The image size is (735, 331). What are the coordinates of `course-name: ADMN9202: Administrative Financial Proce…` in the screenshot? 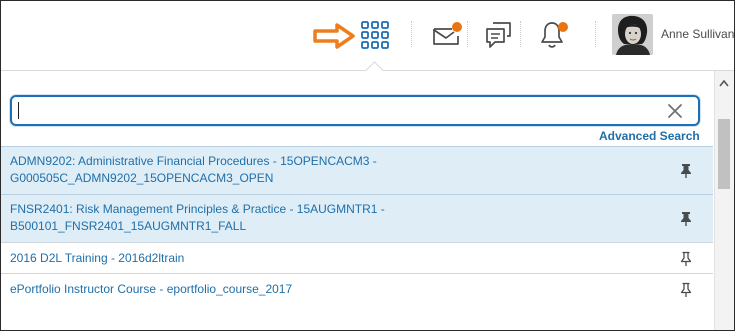 It's located at (320, 170).